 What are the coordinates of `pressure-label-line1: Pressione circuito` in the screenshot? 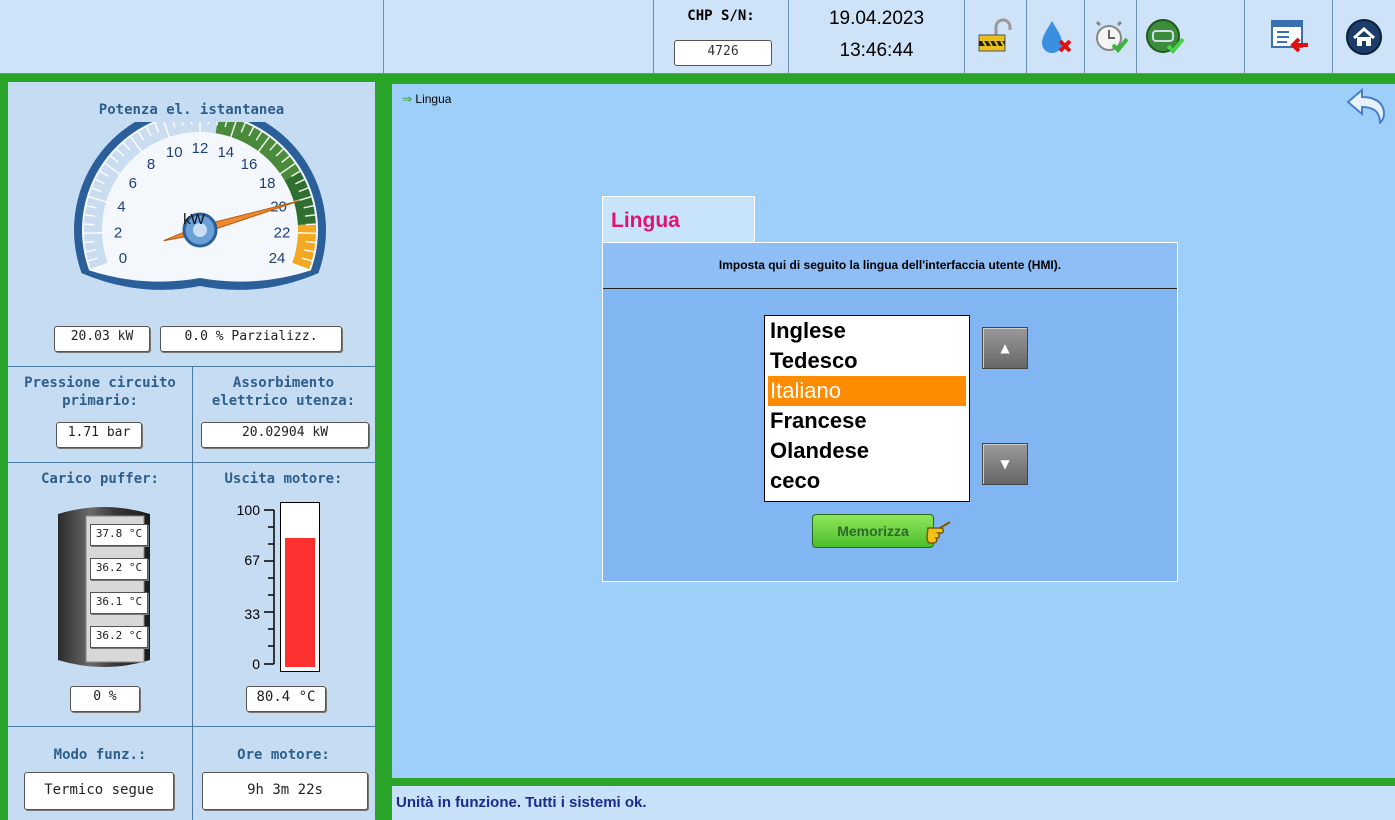 It's located at (100, 383).